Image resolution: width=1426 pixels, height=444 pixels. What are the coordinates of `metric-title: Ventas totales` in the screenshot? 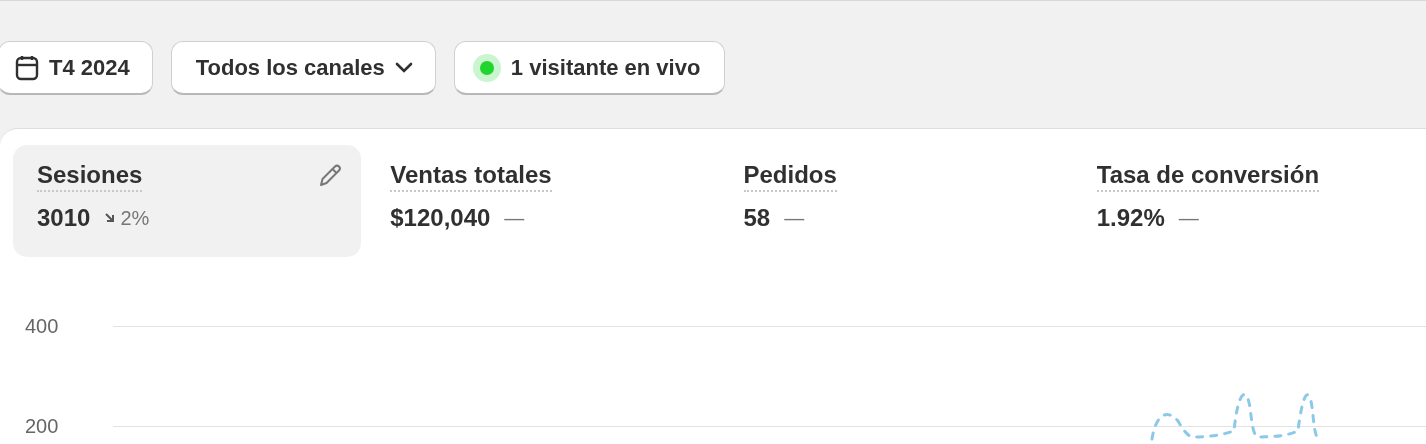 It's located at (471, 176).